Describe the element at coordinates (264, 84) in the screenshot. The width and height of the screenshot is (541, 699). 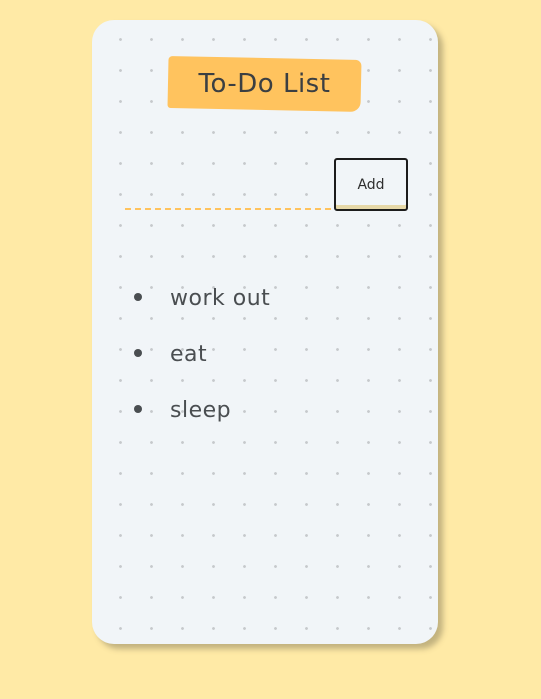
I see `page-title: To-Do List` at that location.